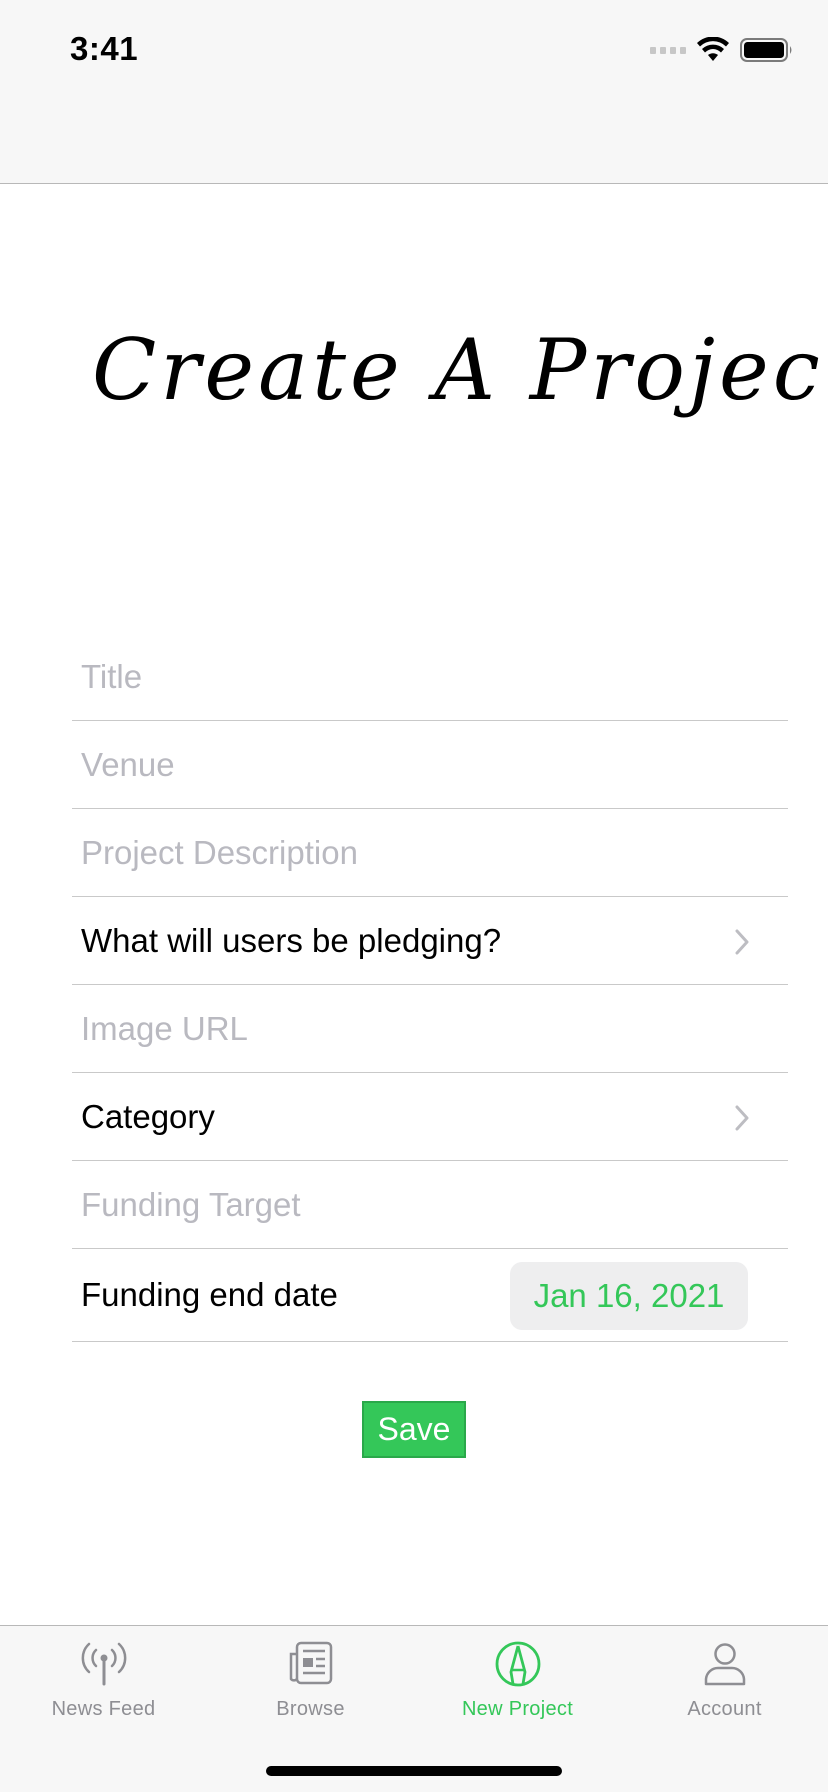 This screenshot has width=828, height=1792. Describe the element at coordinates (103, 1664) in the screenshot. I see `antenna-icon` at that location.